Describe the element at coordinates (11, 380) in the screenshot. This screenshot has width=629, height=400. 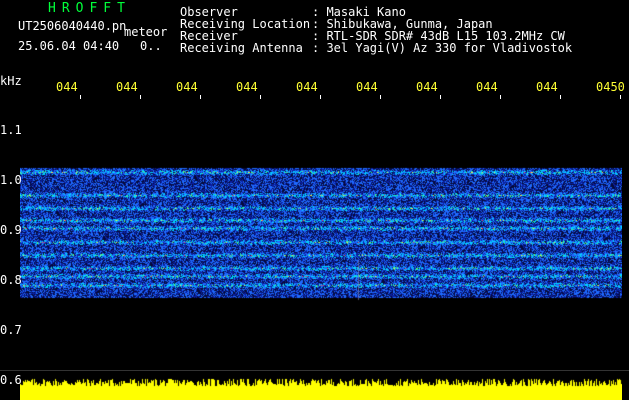
I see `frequency-tick-label: 0.6` at that location.